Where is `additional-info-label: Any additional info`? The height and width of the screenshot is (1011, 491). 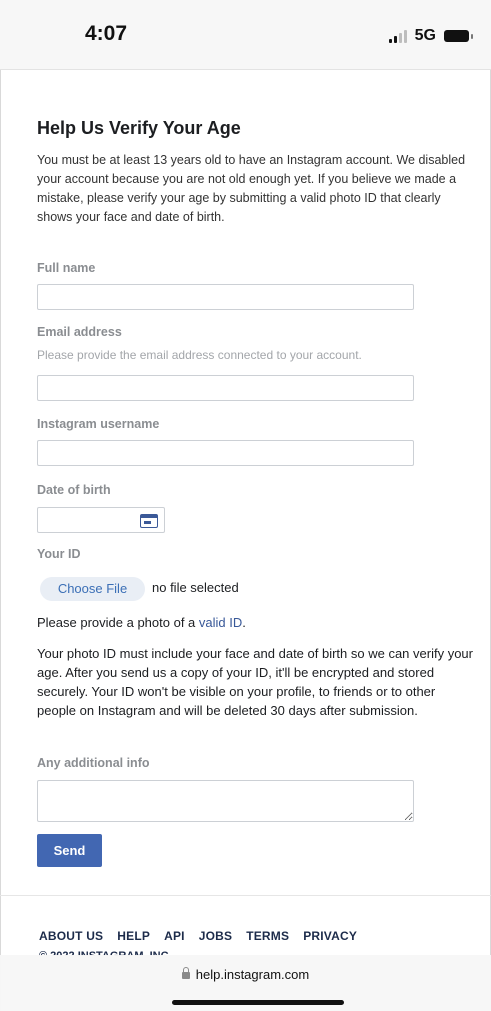
additional-info-label: Any additional info is located at coordinates (93, 763).